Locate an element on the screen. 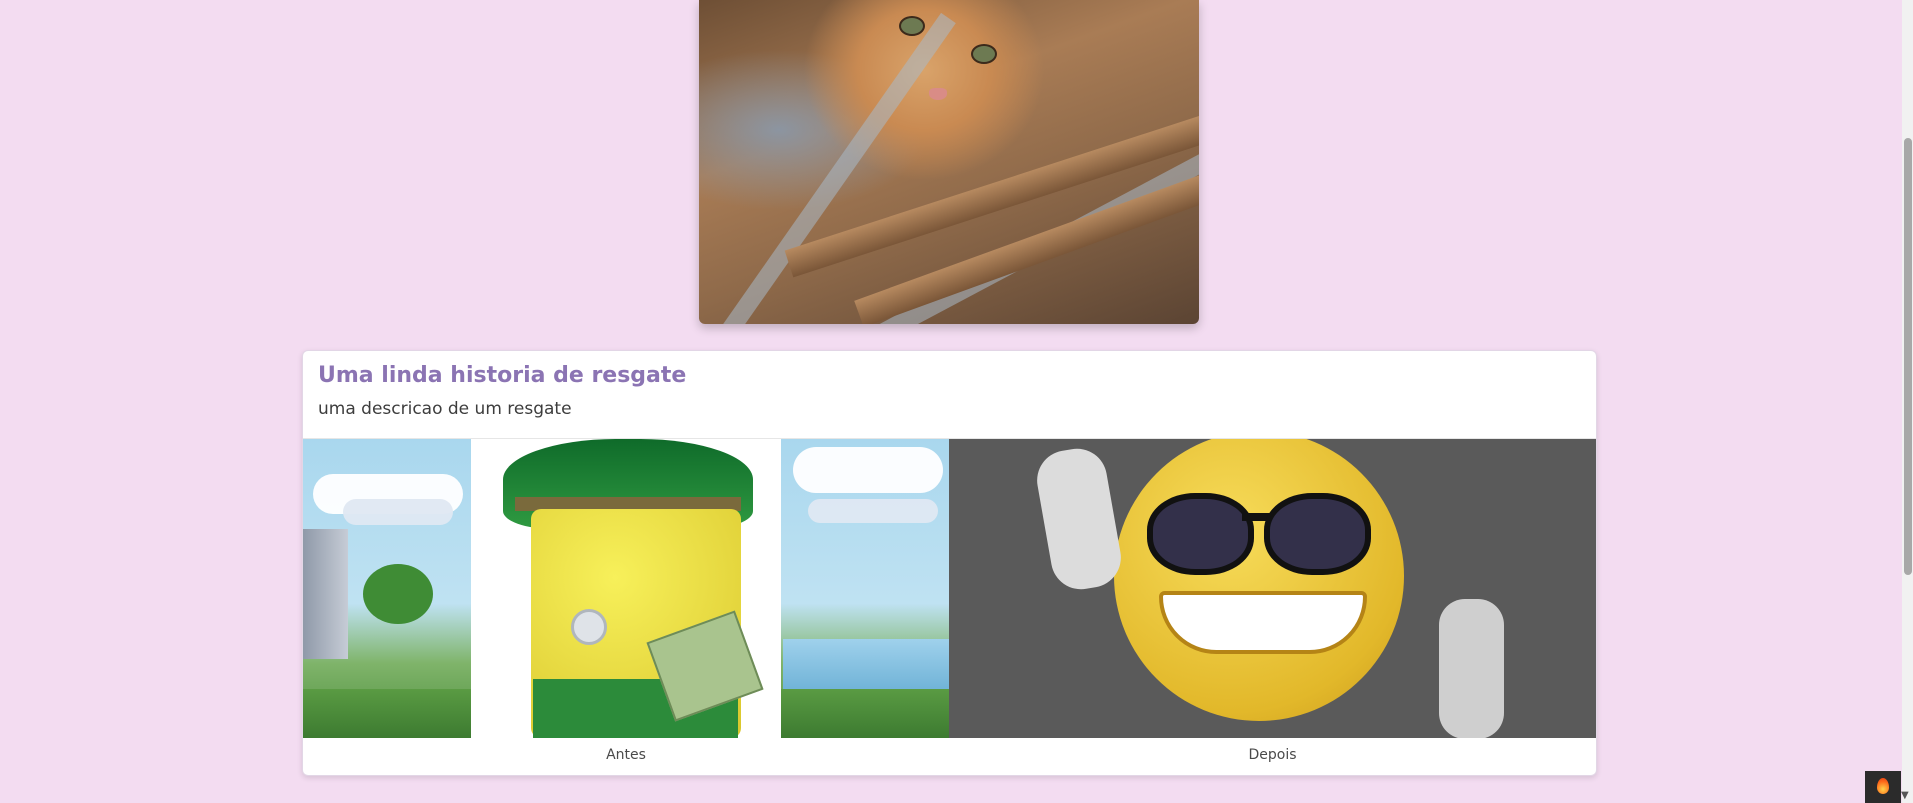 The width and height of the screenshot is (1913, 803). story-title: Uma linda historia de resgate is located at coordinates (502, 375).